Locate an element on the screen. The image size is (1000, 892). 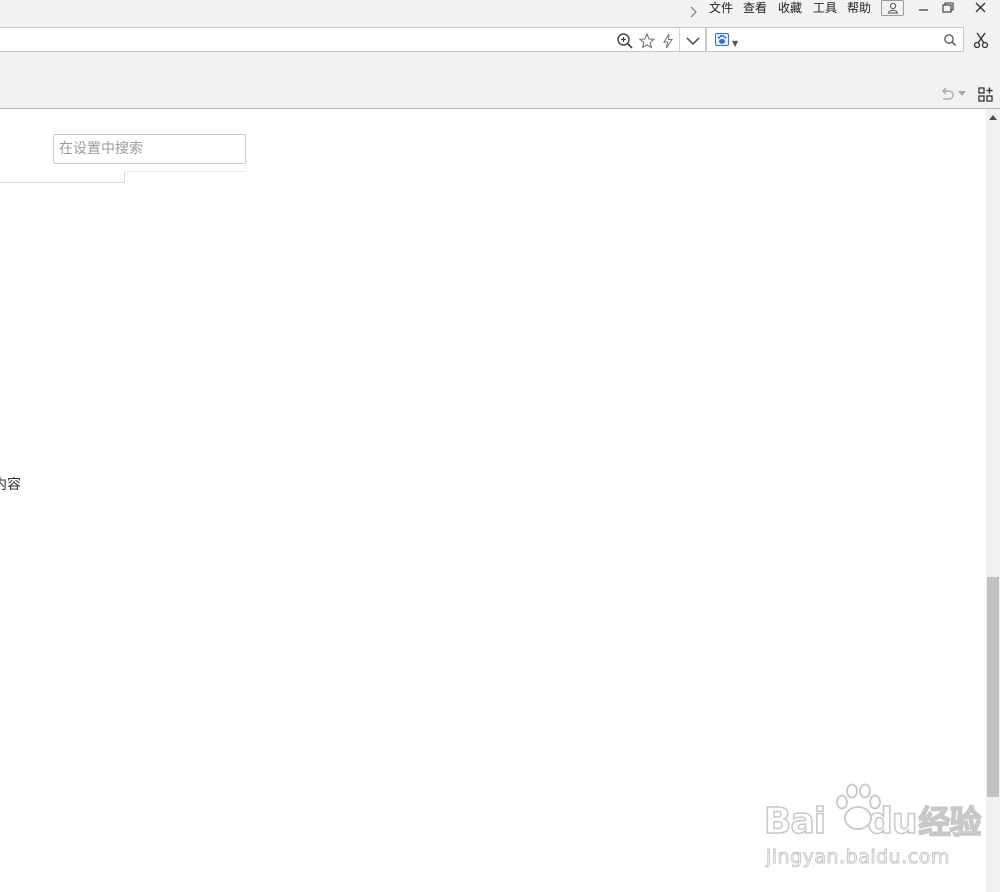
close-icon is located at coordinates (981, 8).